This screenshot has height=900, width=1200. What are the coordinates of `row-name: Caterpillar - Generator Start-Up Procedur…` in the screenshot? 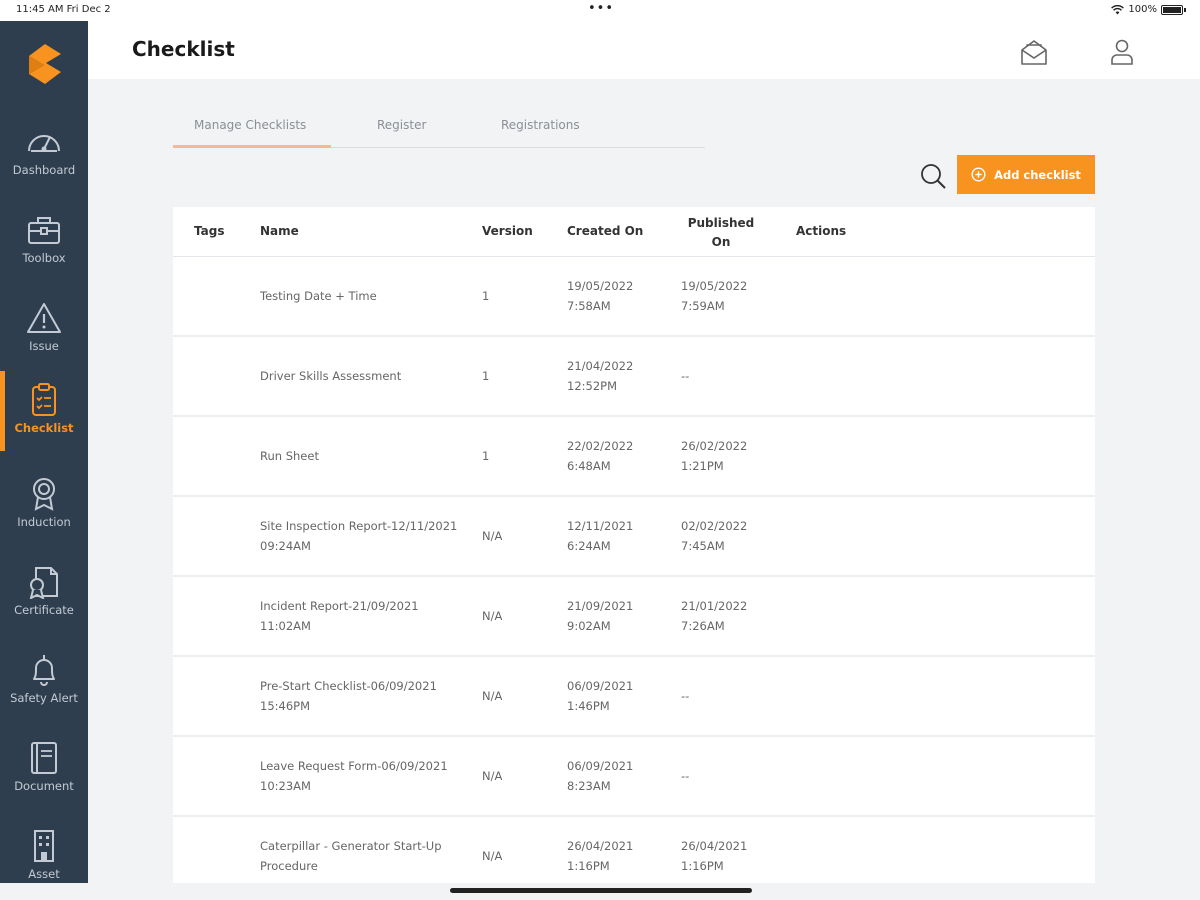 It's located at (351, 856).